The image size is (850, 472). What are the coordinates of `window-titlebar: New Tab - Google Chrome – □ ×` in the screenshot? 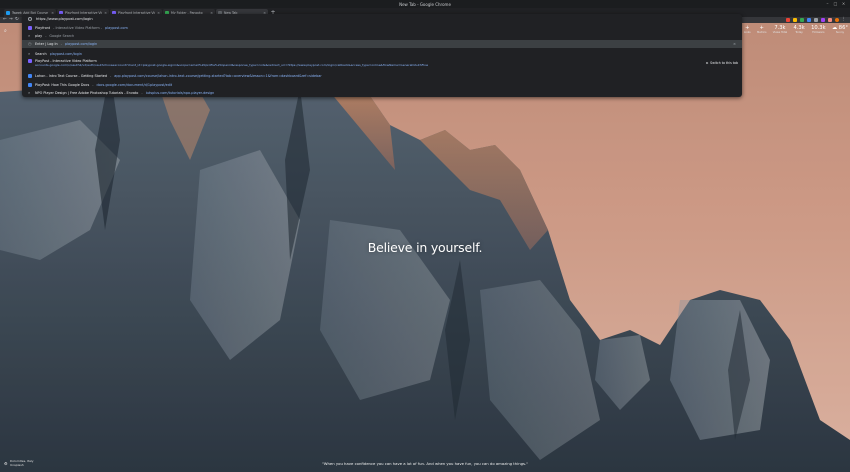 It's located at (425, 4).